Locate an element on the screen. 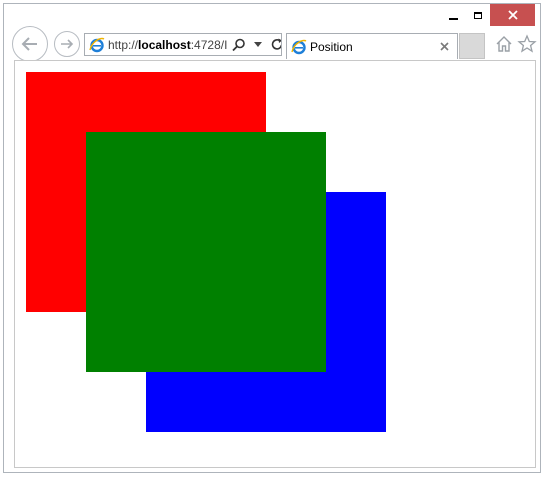 The width and height of the screenshot is (547, 478). minimize-icon is located at coordinates (453, 19).